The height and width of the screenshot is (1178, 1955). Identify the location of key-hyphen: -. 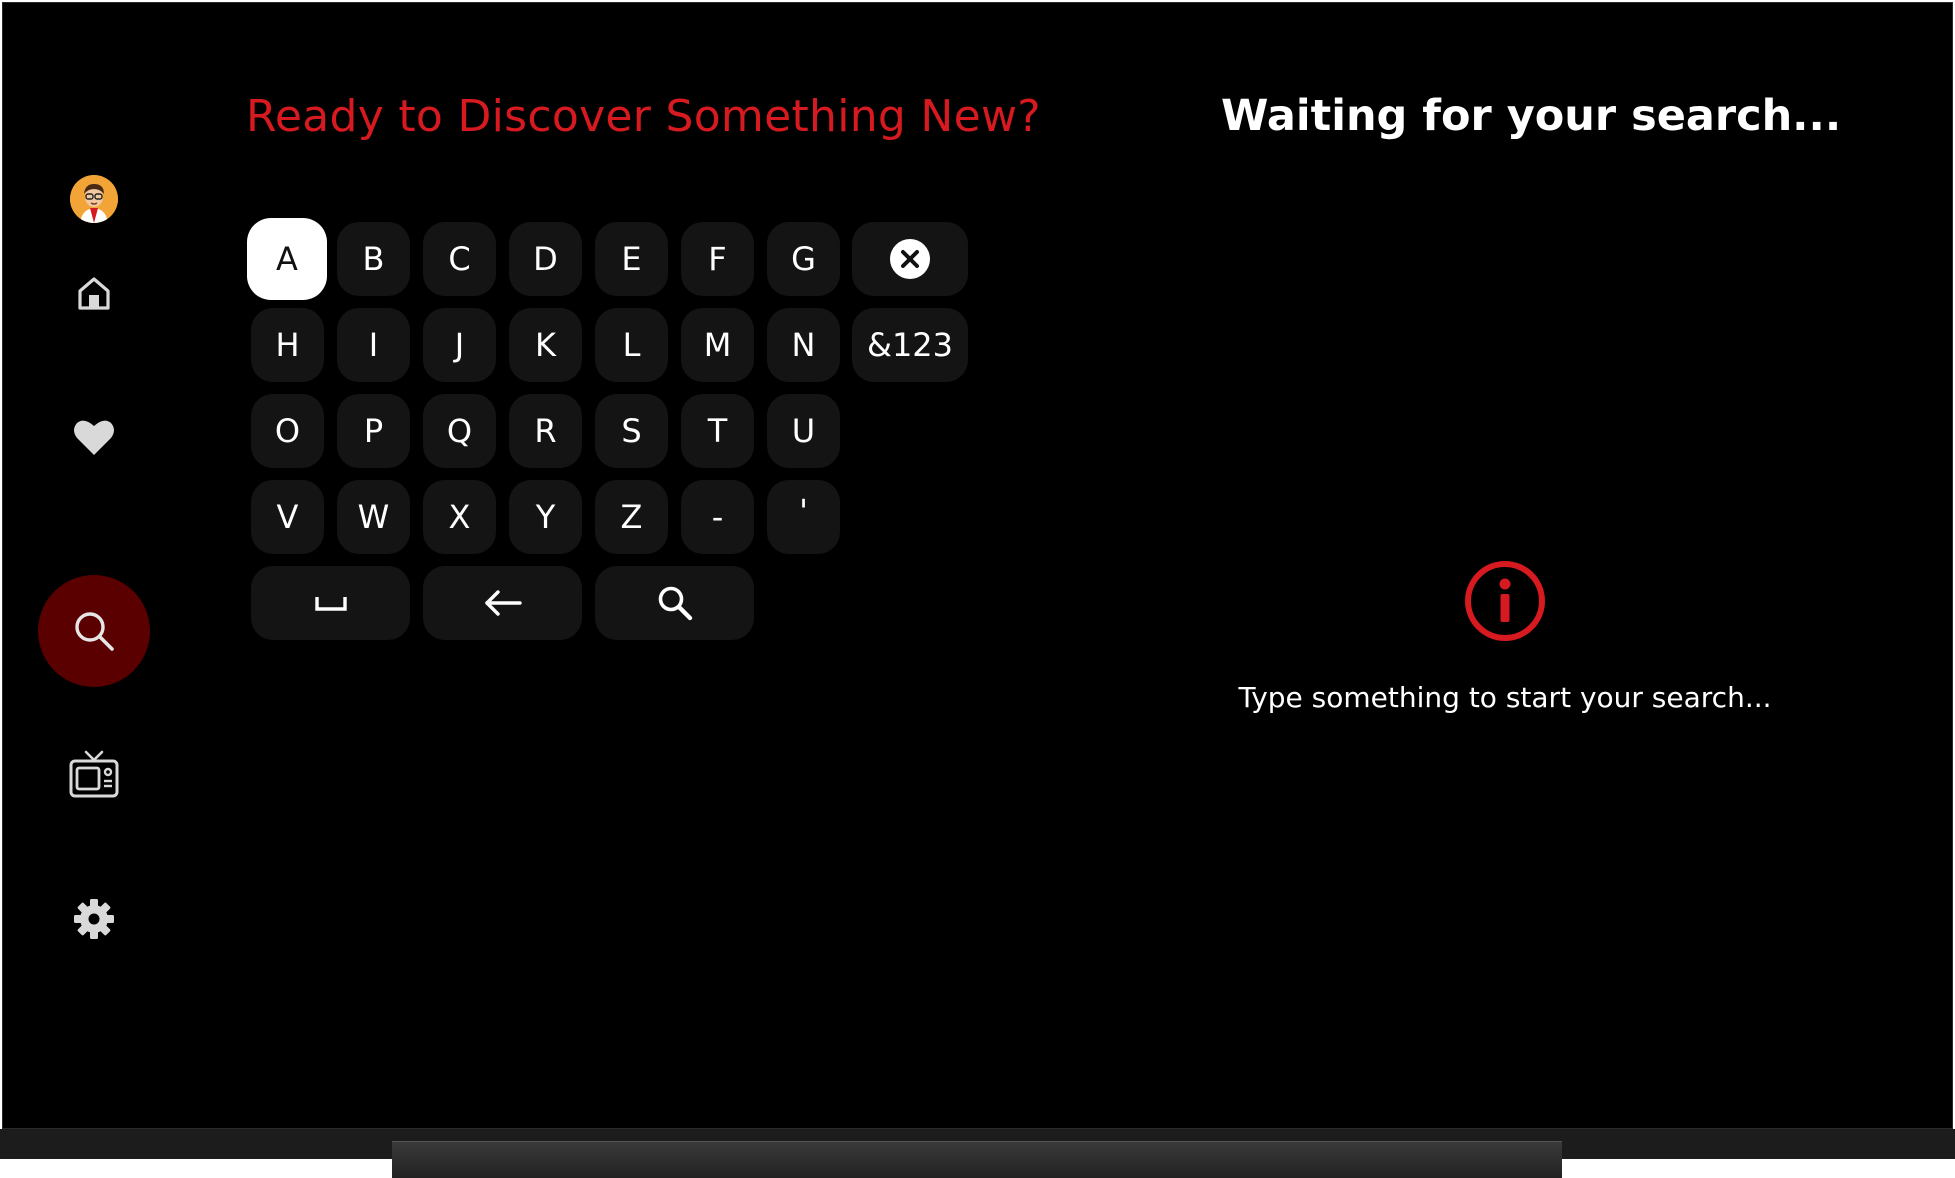
(717, 517).